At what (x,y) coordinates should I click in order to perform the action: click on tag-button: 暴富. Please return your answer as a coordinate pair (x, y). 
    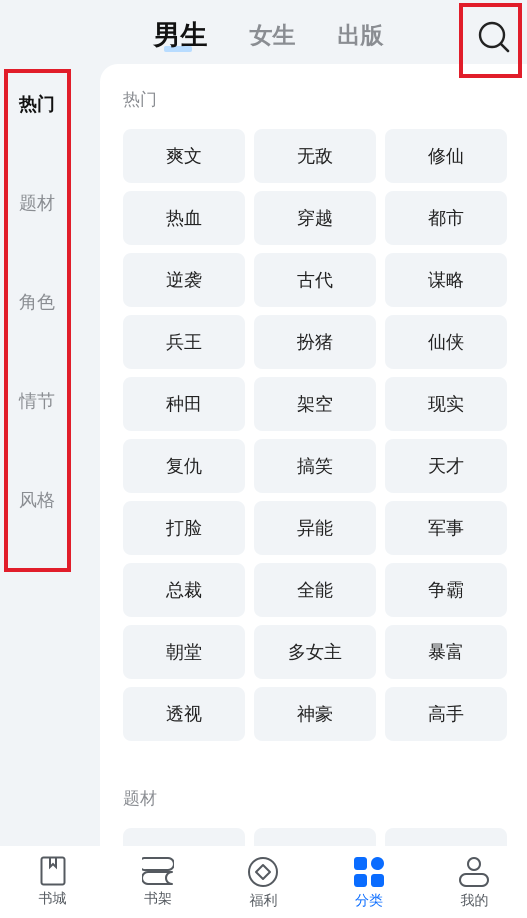
    Looking at the image, I should click on (446, 652).